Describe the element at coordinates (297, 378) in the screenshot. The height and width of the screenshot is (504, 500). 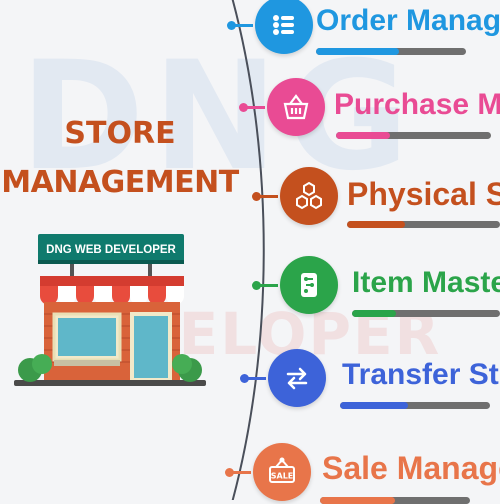
I see `transfer-arrows-icon` at that location.